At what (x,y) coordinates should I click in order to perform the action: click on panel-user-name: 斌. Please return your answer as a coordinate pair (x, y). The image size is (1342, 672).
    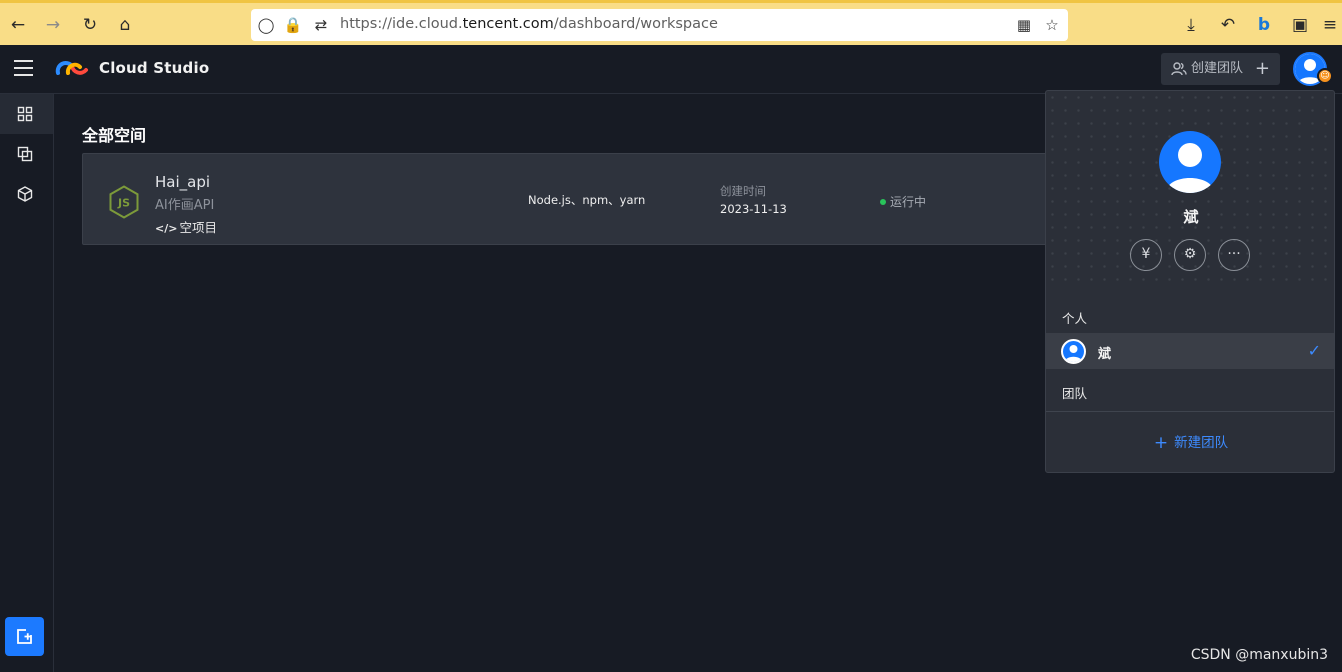
    Looking at the image, I should click on (1191, 217).